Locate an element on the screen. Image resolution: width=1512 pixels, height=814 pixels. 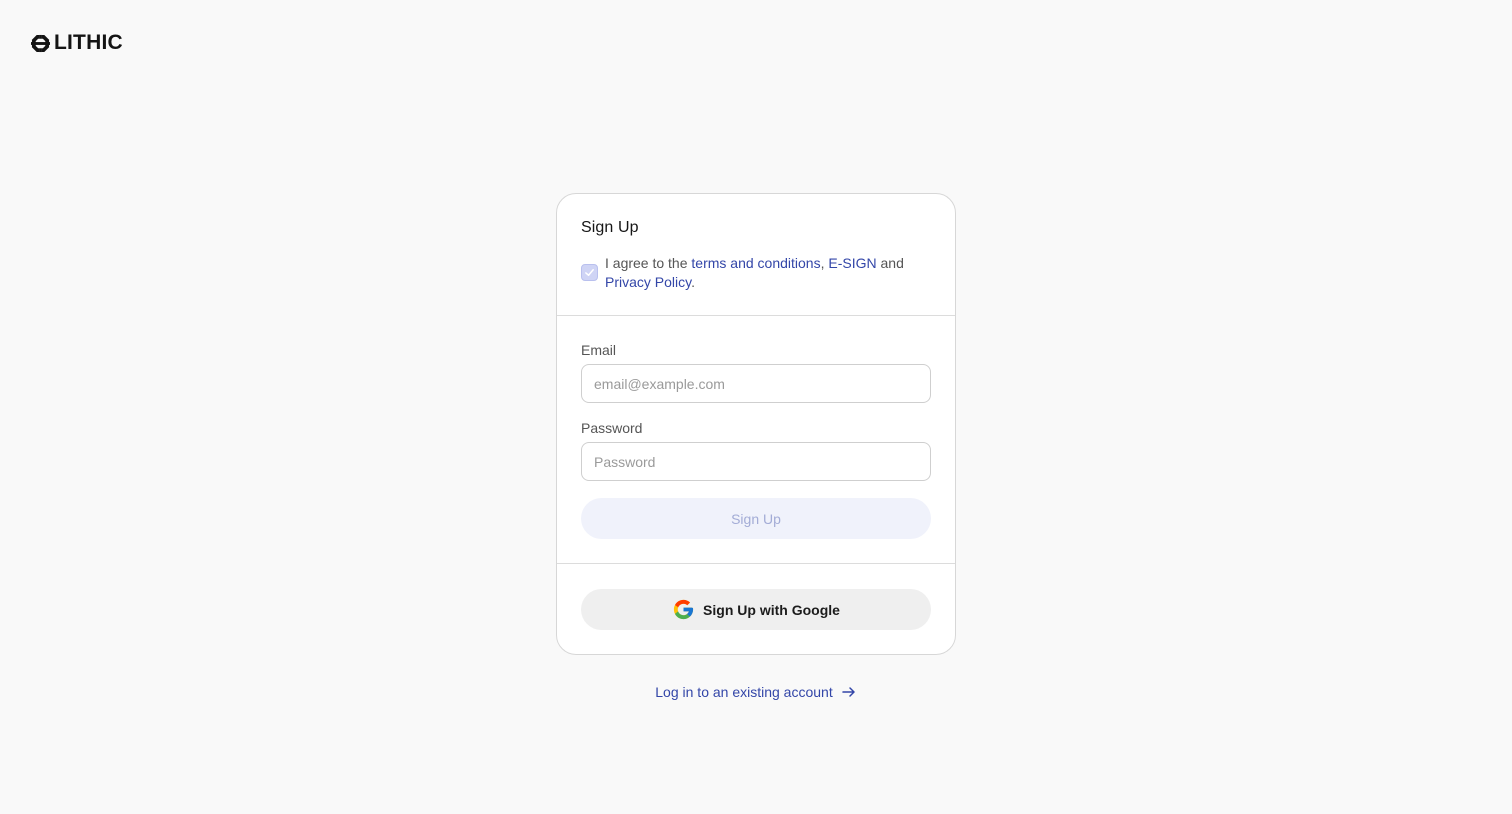
agree-prefix: I agree to the is located at coordinates (648, 263).